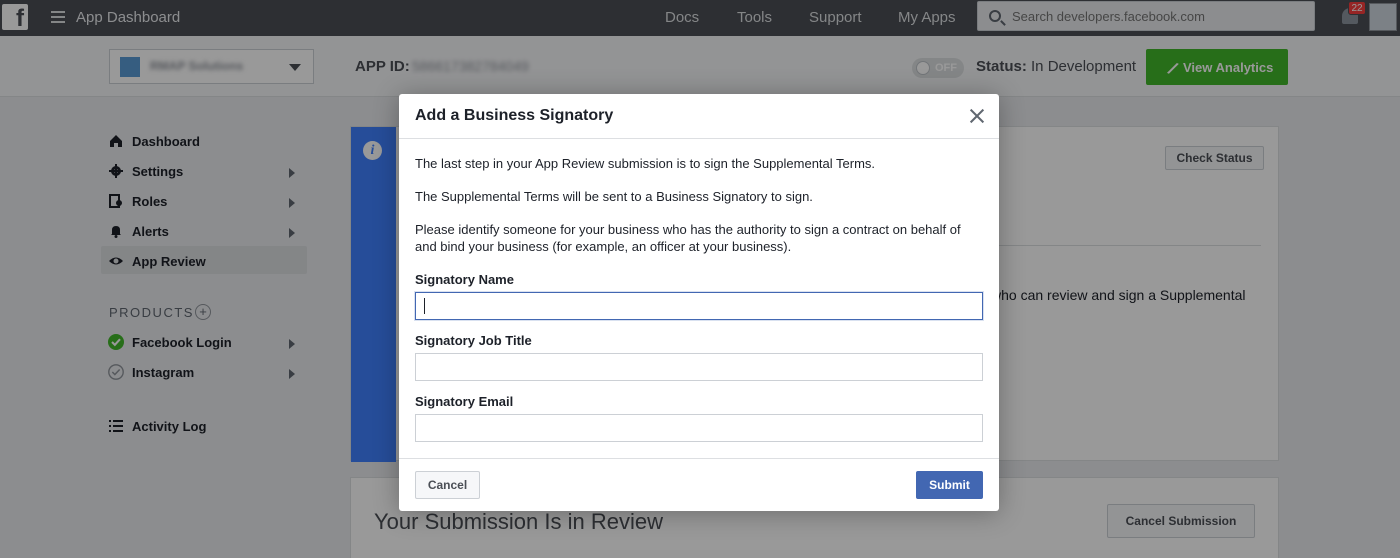  Describe the element at coordinates (977, 116) in the screenshot. I see `close-icon` at that location.